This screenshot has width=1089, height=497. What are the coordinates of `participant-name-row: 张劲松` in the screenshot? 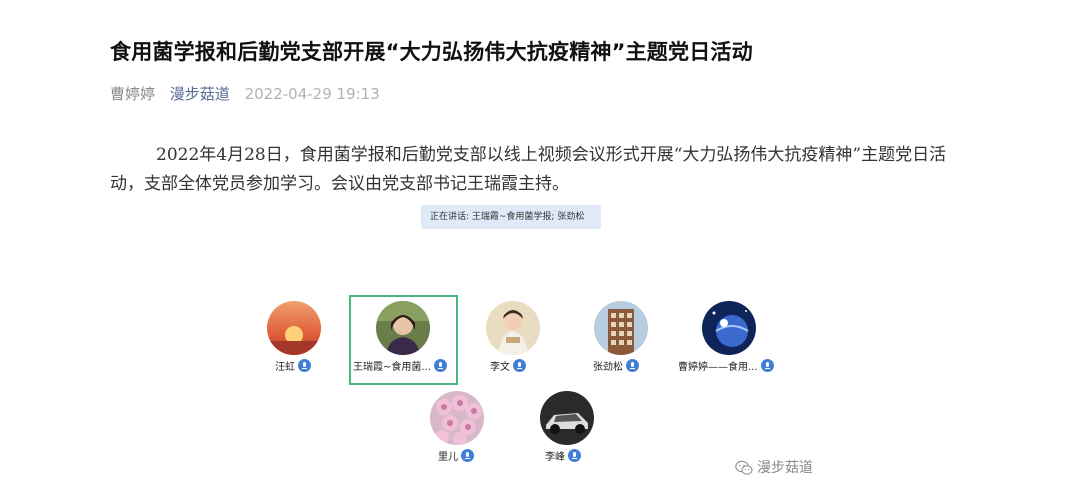 It's located at (616, 365).